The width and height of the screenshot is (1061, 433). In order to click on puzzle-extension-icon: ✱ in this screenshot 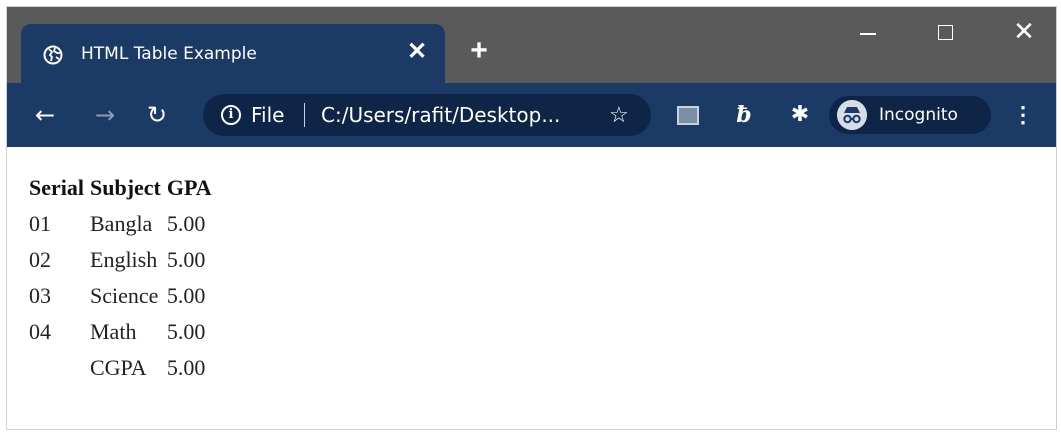, I will do `click(800, 114)`.